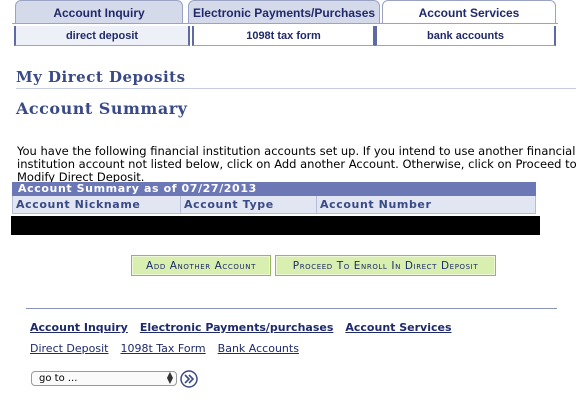 The width and height of the screenshot is (582, 407). What do you see at coordinates (291, 308) in the screenshot?
I see `footer-divider` at bounding box center [291, 308].